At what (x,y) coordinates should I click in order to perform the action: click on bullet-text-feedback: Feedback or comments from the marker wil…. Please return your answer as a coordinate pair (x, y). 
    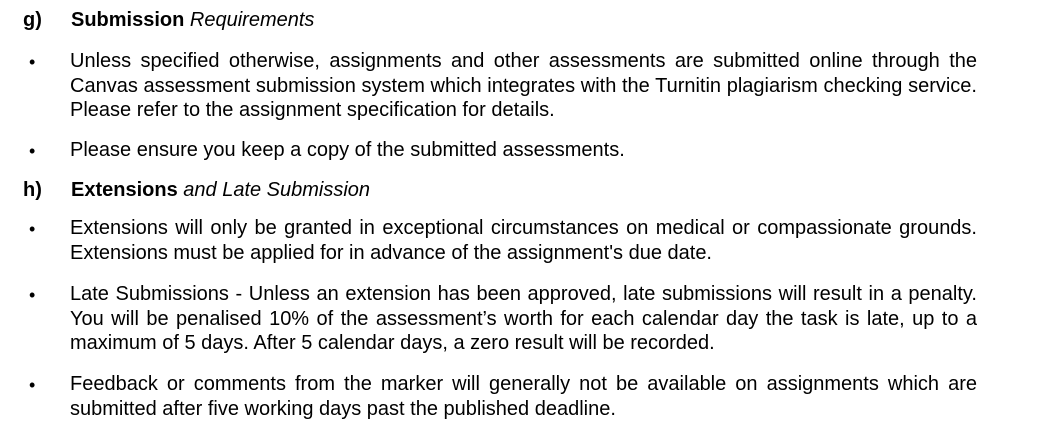
    Looking at the image, I should click on (523, 396).